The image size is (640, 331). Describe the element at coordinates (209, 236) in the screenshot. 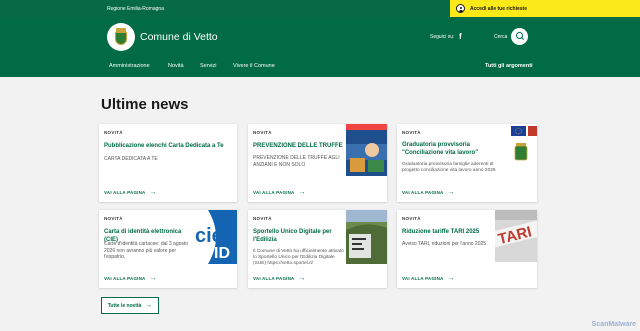

I see `svg-text: cie` at that location.